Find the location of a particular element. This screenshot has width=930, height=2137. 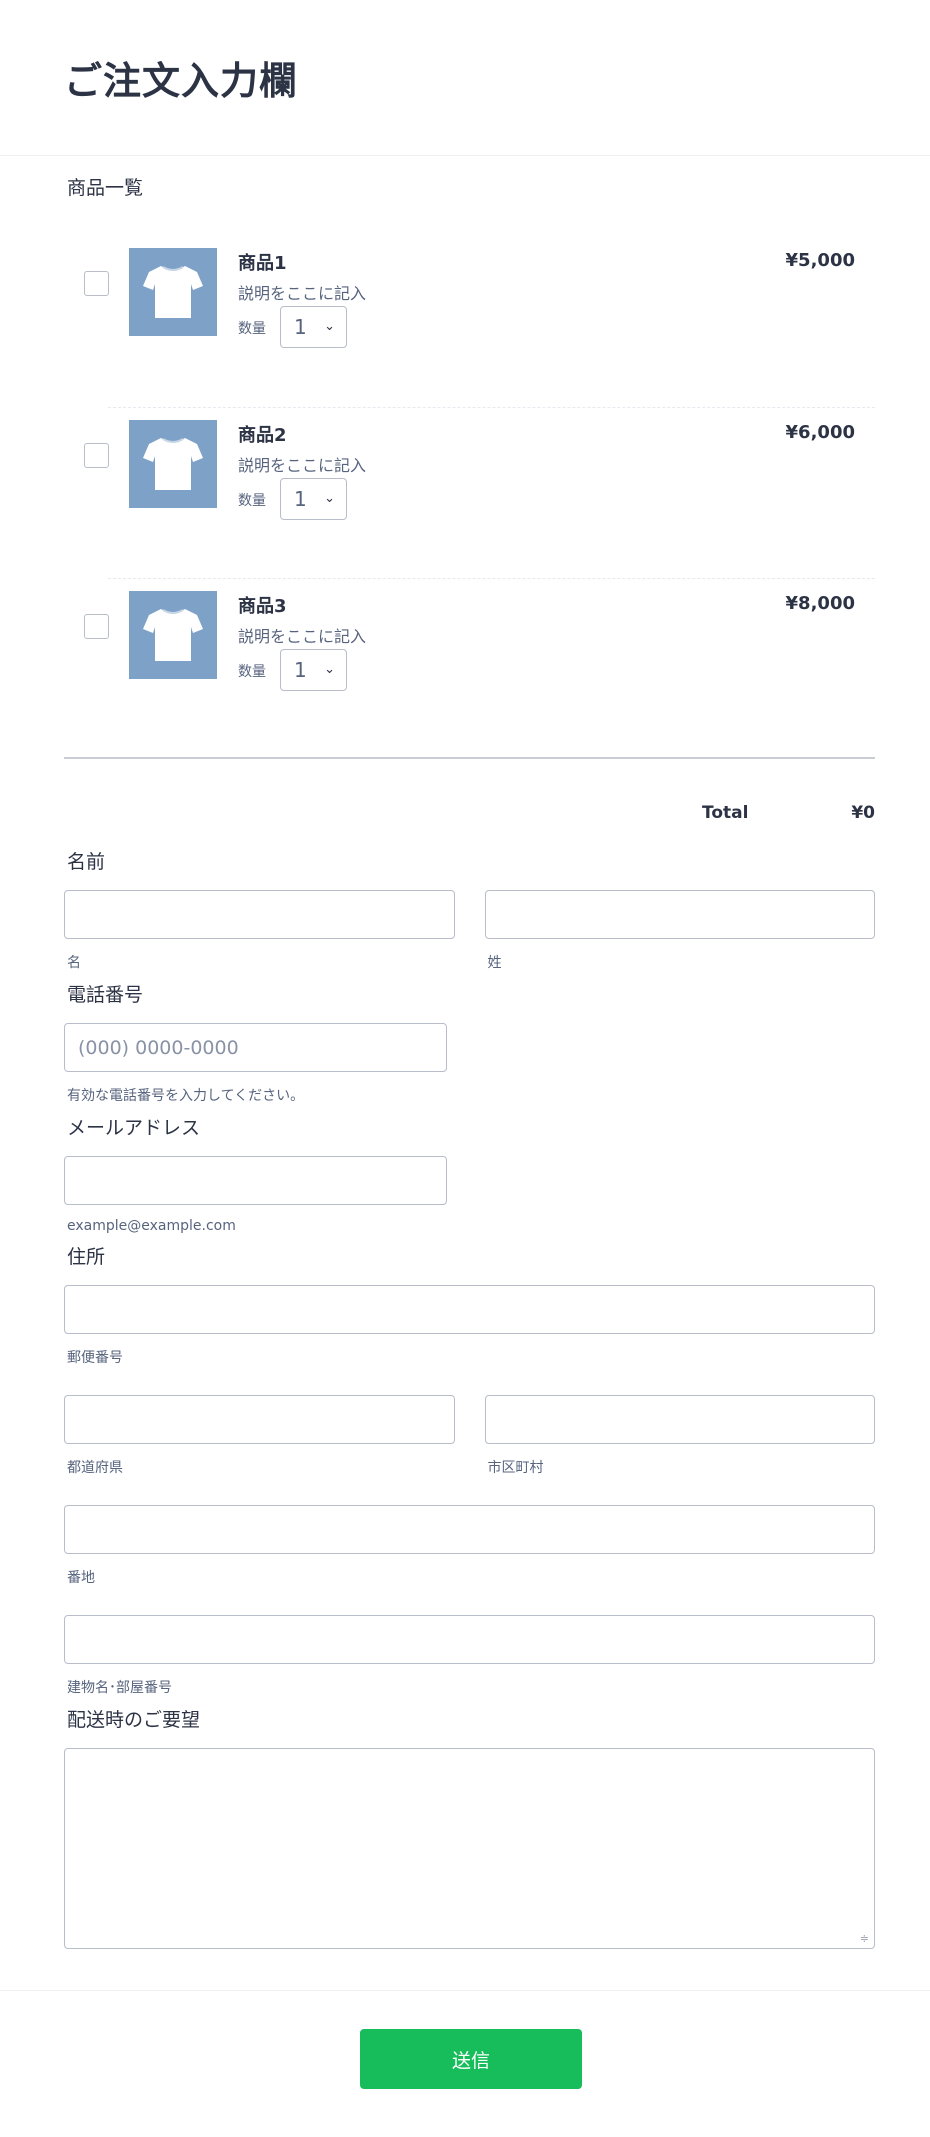

phone-hint: 有効な電話番号を入力してください。 is located at coordinates (186, 1096).